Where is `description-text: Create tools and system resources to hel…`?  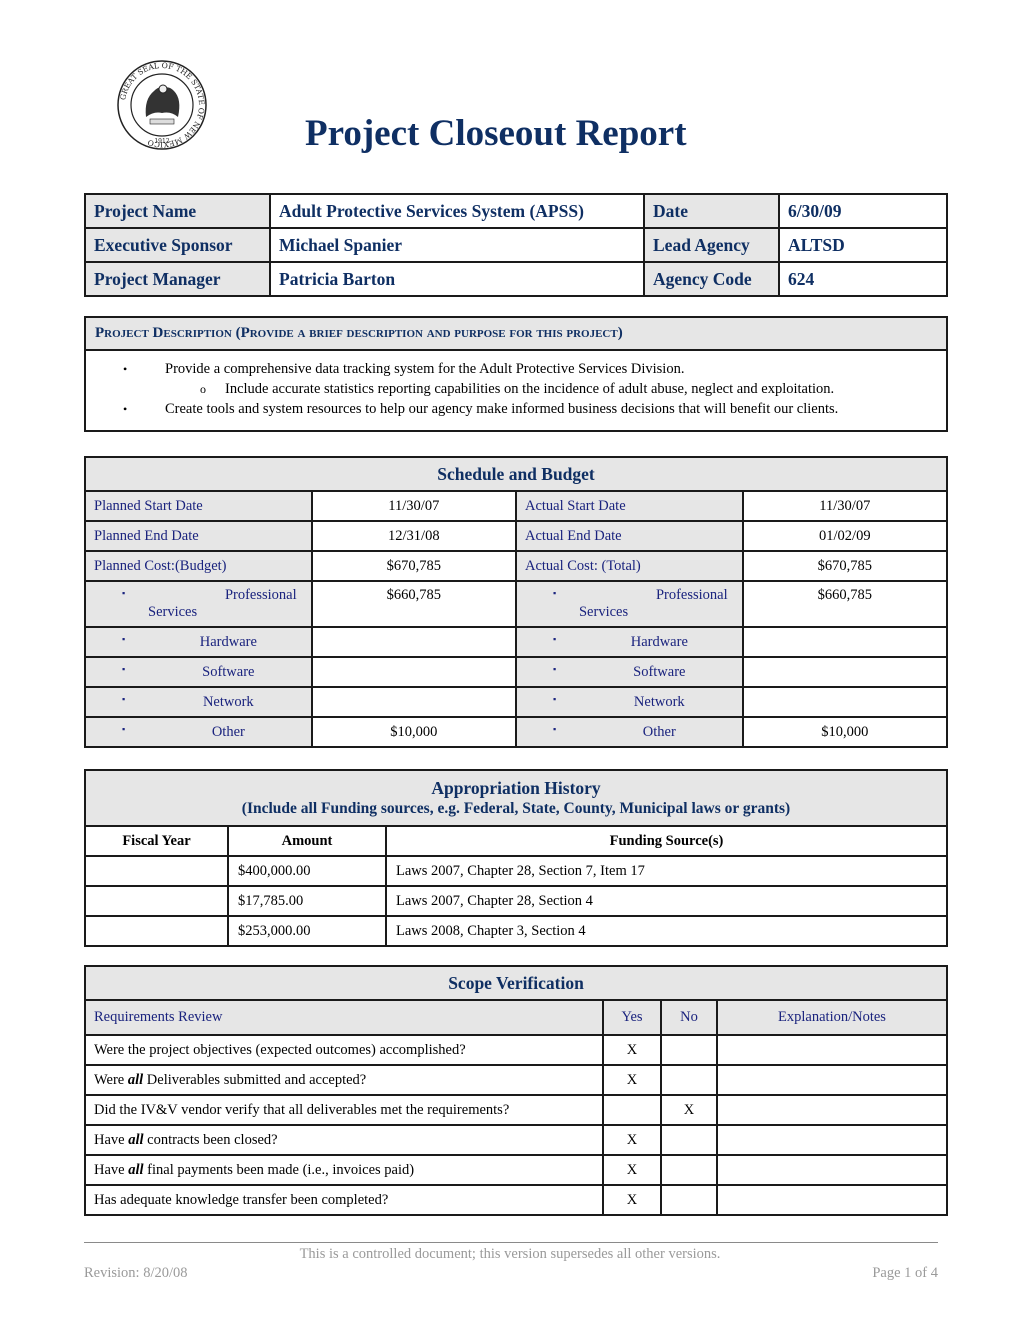 description-text: Create tools and system resources to hel… is located at coordinates (502, 409).